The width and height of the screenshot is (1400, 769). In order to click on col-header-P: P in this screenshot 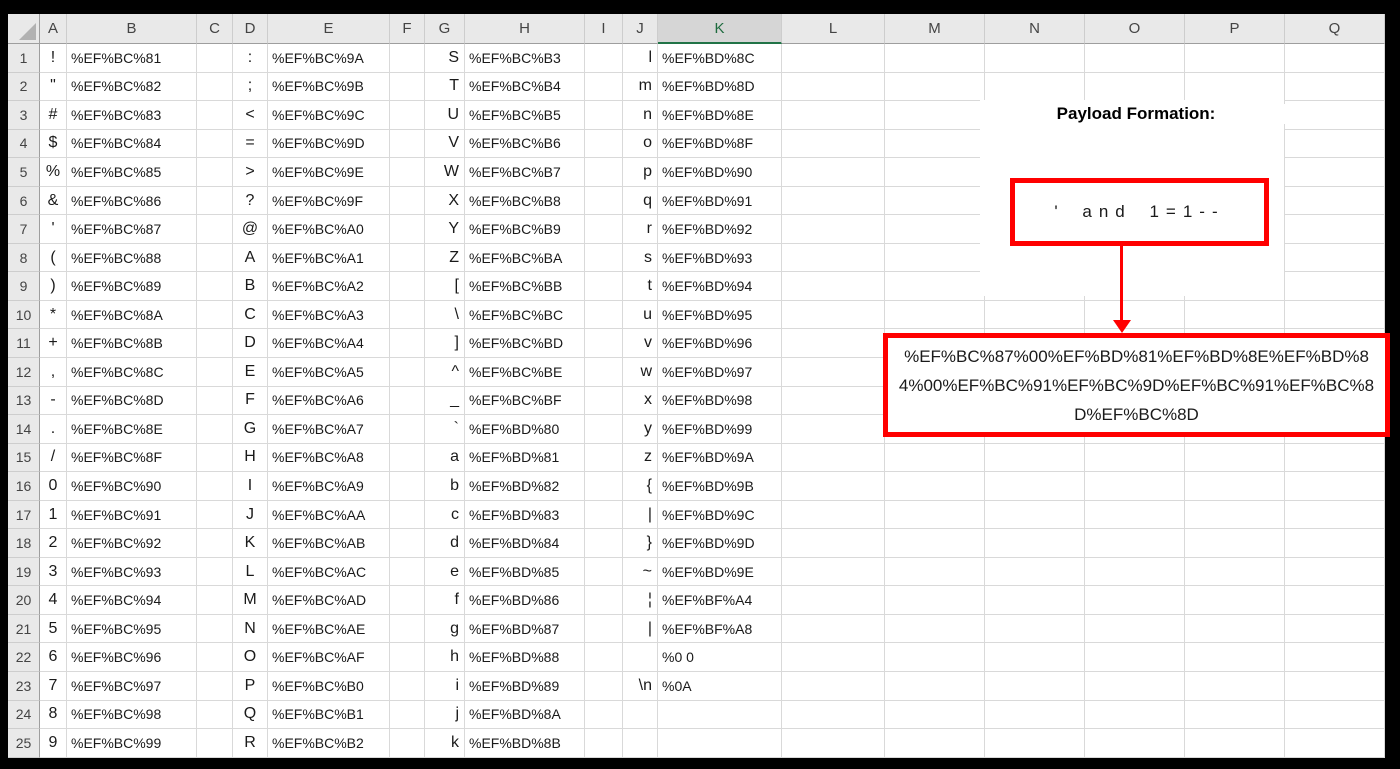, I will do `click(1235, 29)`.